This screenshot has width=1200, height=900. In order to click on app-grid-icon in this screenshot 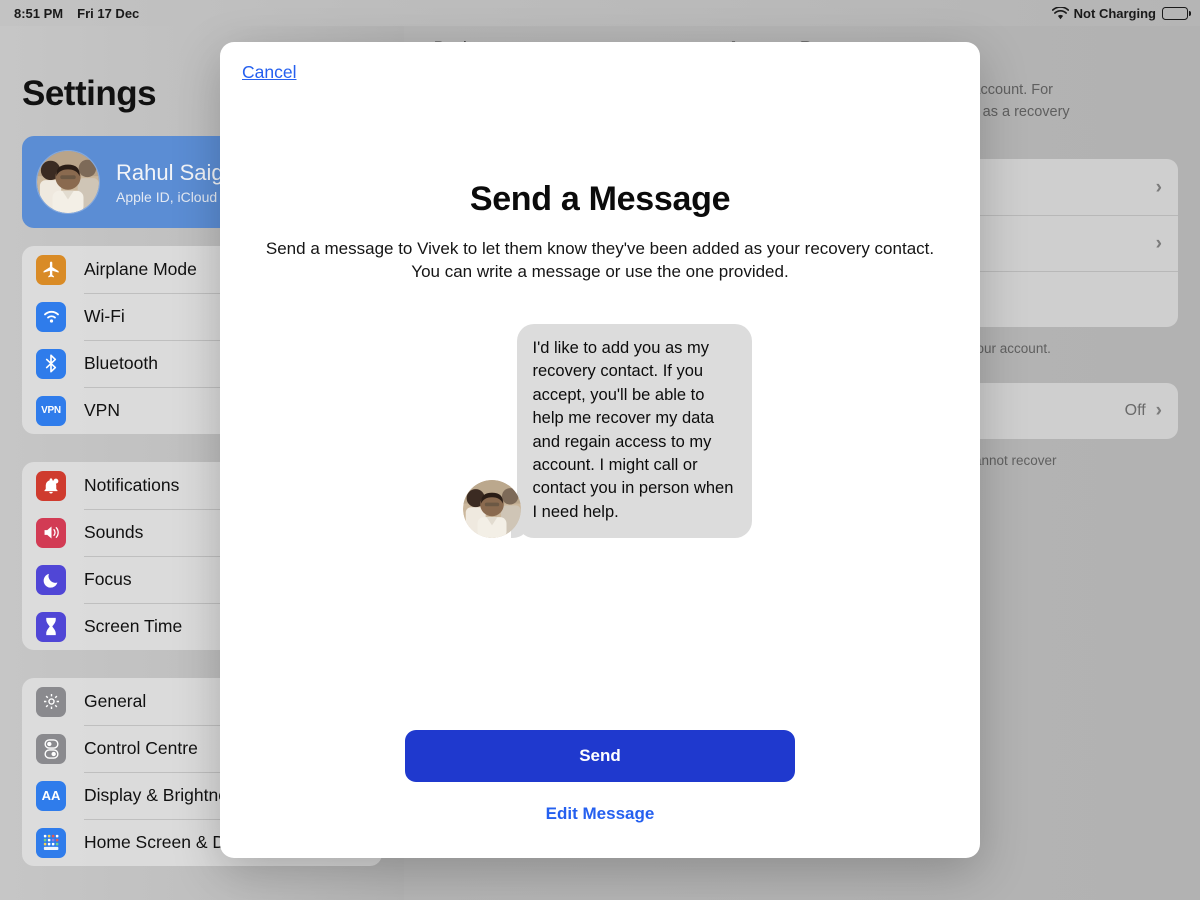, I will do `click(51, 842)`.